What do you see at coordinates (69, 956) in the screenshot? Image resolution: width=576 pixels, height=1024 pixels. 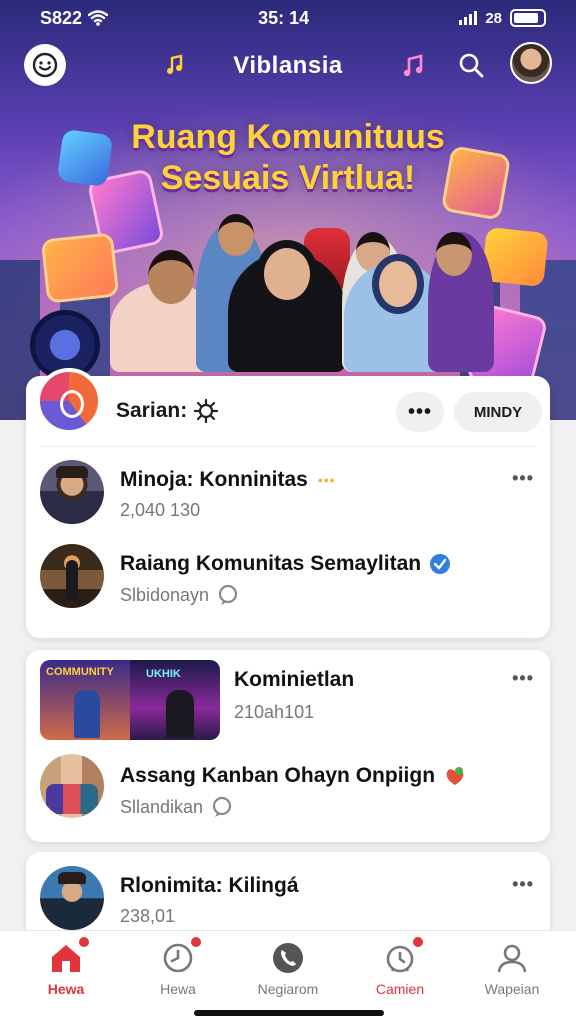 I see `home-icon` at bounding box center [69, 956].